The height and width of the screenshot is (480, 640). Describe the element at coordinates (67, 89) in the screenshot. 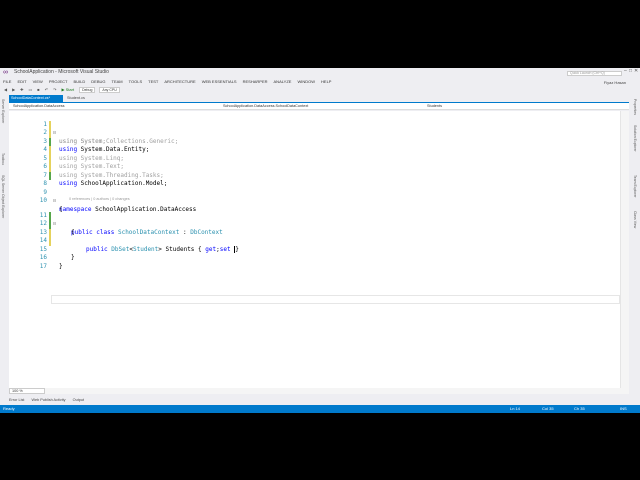

I see `start-button: ▶ Start` at that location.